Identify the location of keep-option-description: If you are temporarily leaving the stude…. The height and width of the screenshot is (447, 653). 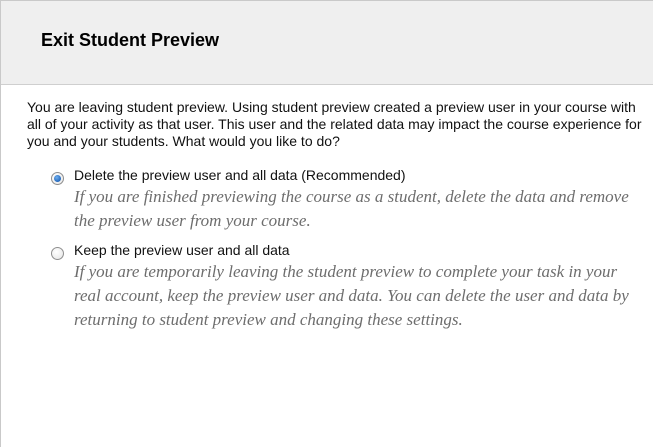
(351, 295).